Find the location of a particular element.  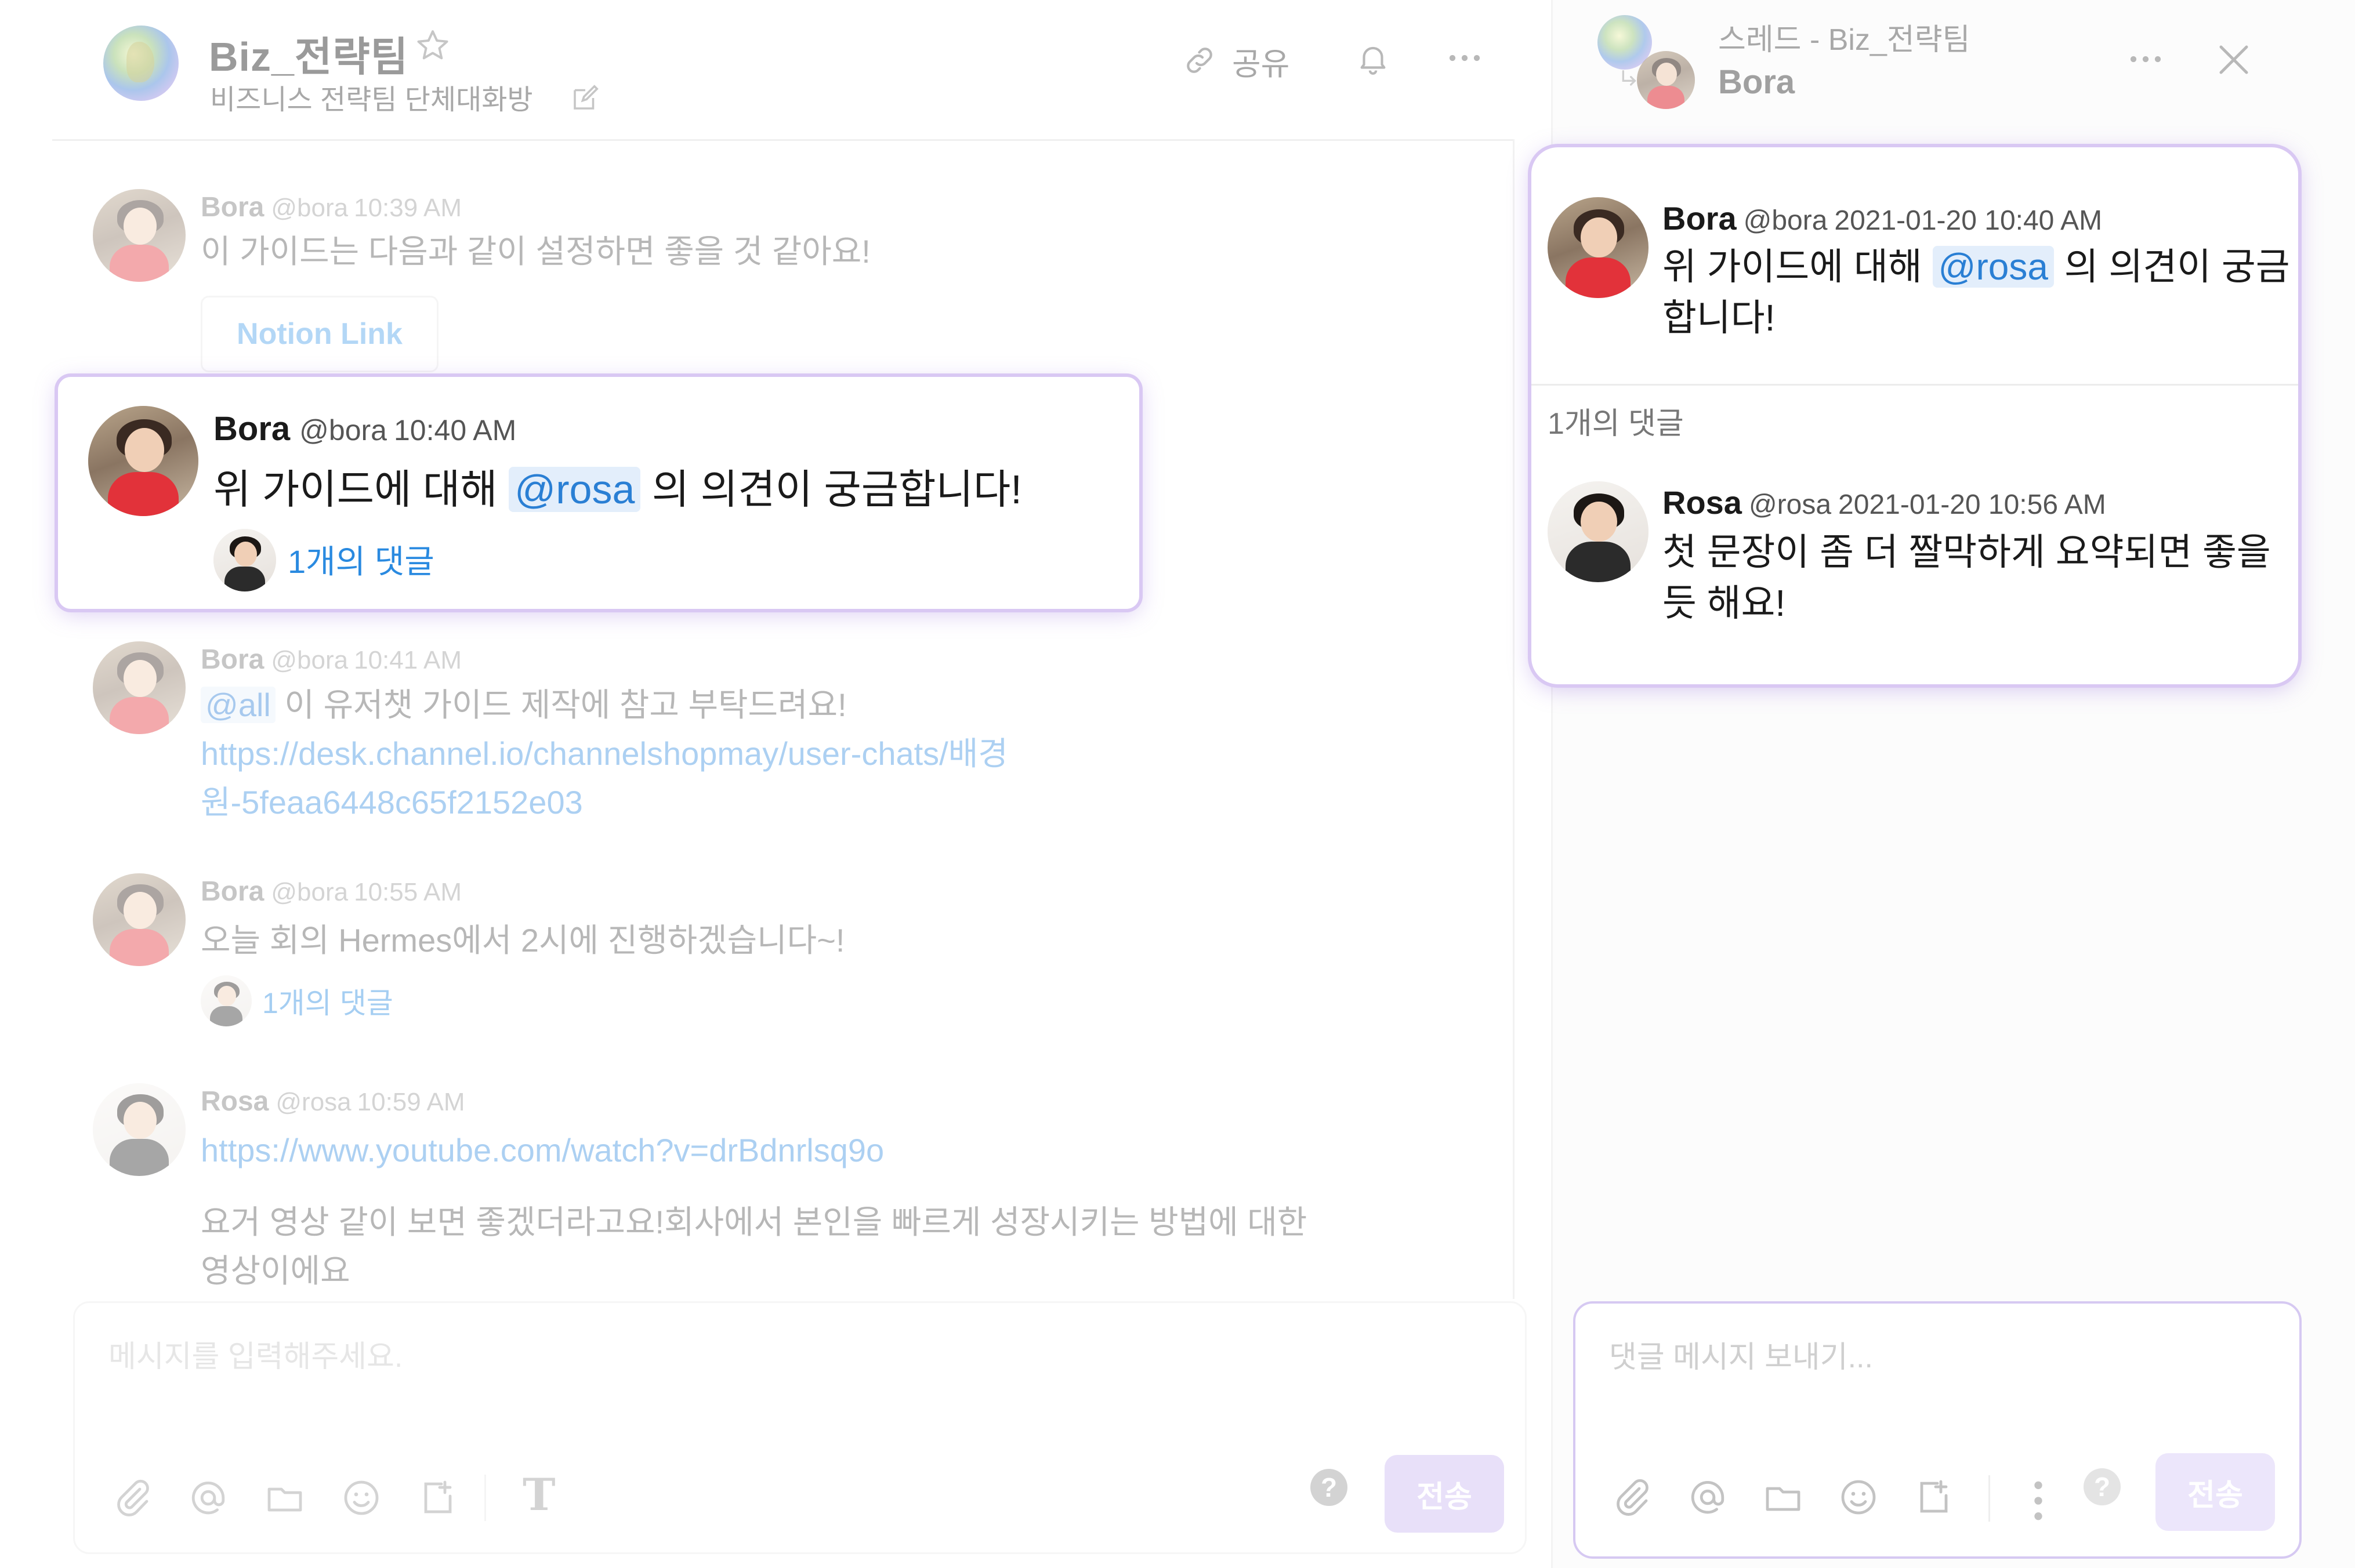

message-header: Rosa @rosa 2021-01-20 10:56 AM is located at coordinates (1884, 502).